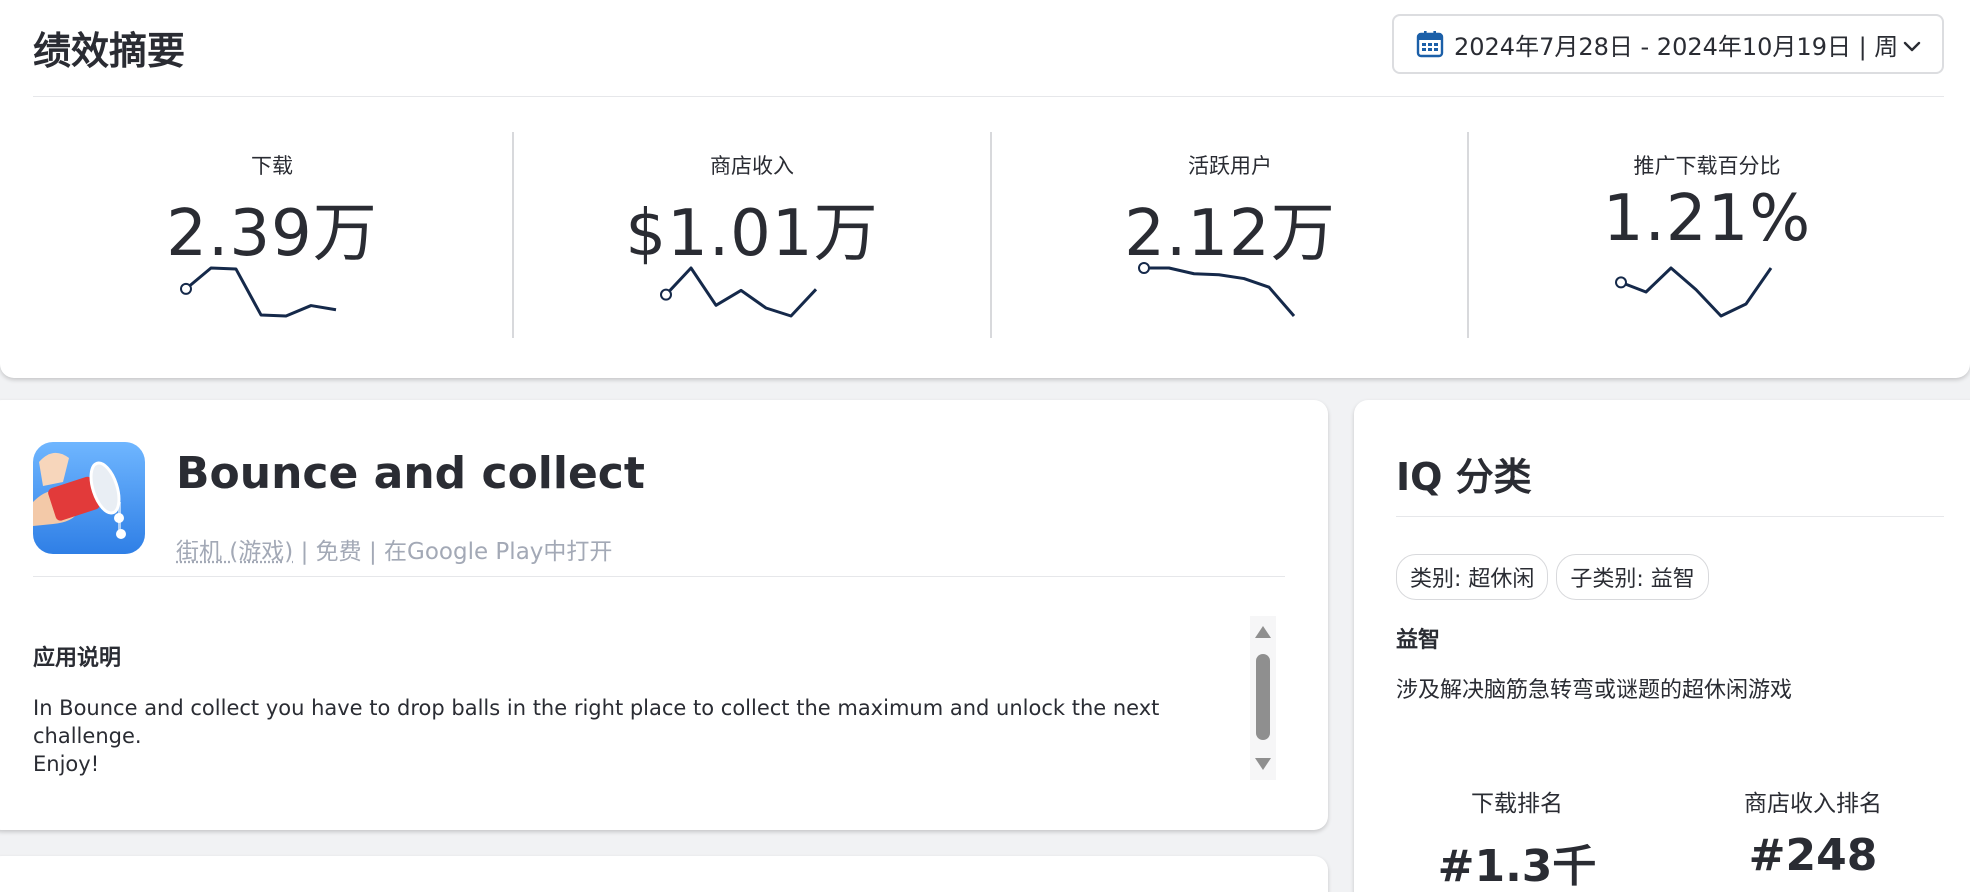  I want to click on store-revenue-rank: 商店收入排名 #248, so click(1813, 832).